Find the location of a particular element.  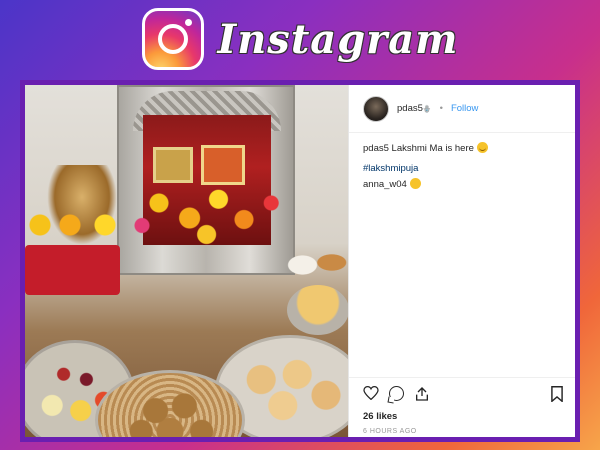

author-badge: 🪬 is located at coordinates (427, 109).